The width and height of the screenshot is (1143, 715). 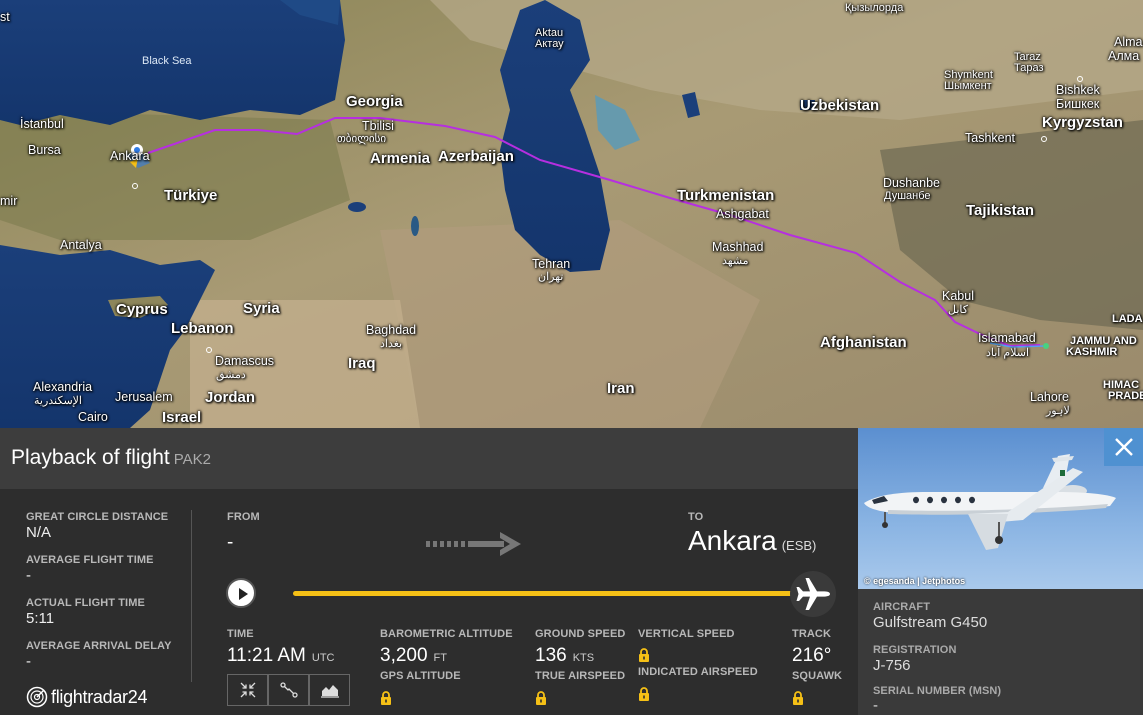 What do you see at coordinates (40, 618) in the screenshot?
I see `actual-flight-time-value: 5:11` at bounding box center [40, 618].